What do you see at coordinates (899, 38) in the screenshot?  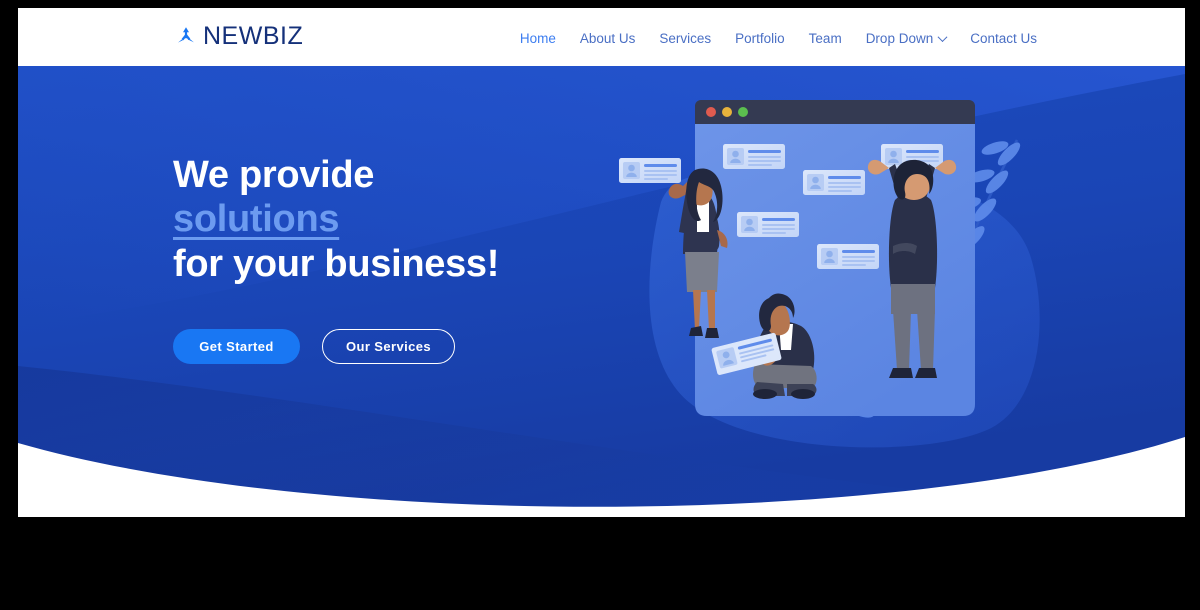 I see `nav-item-label: Drop Down` at bounding box center [899, 38].